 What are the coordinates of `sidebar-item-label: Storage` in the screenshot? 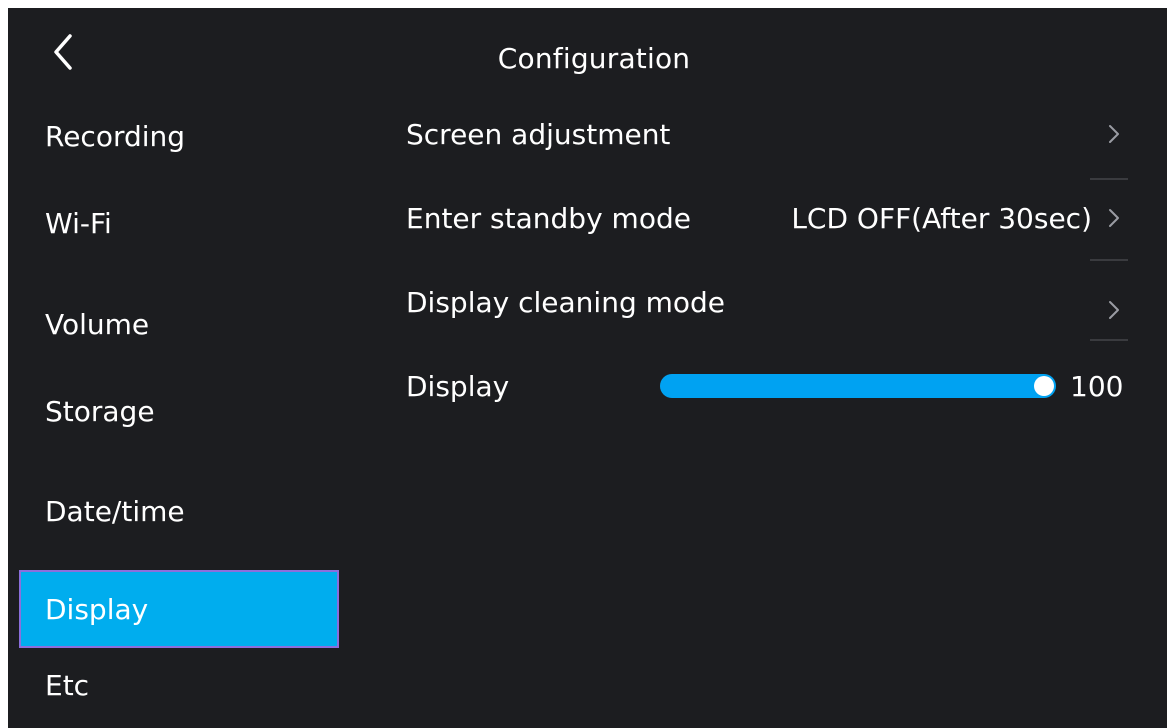 It's located at (100, 411).